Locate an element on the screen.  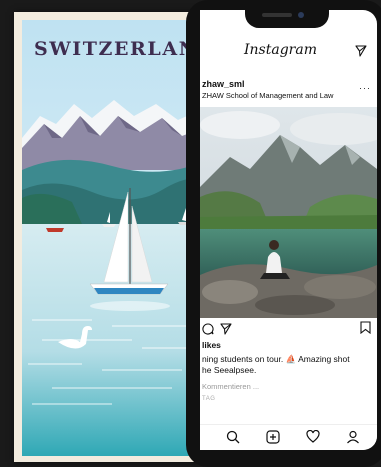
post-time: TAG is located at coordinates (209, 399).